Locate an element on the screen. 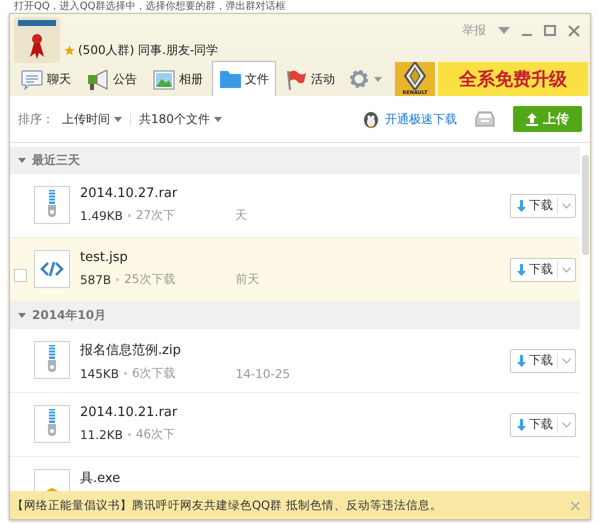 The height and width of the screenshot is (523, 598). row-checkbox is located at coordinates (20, 275).